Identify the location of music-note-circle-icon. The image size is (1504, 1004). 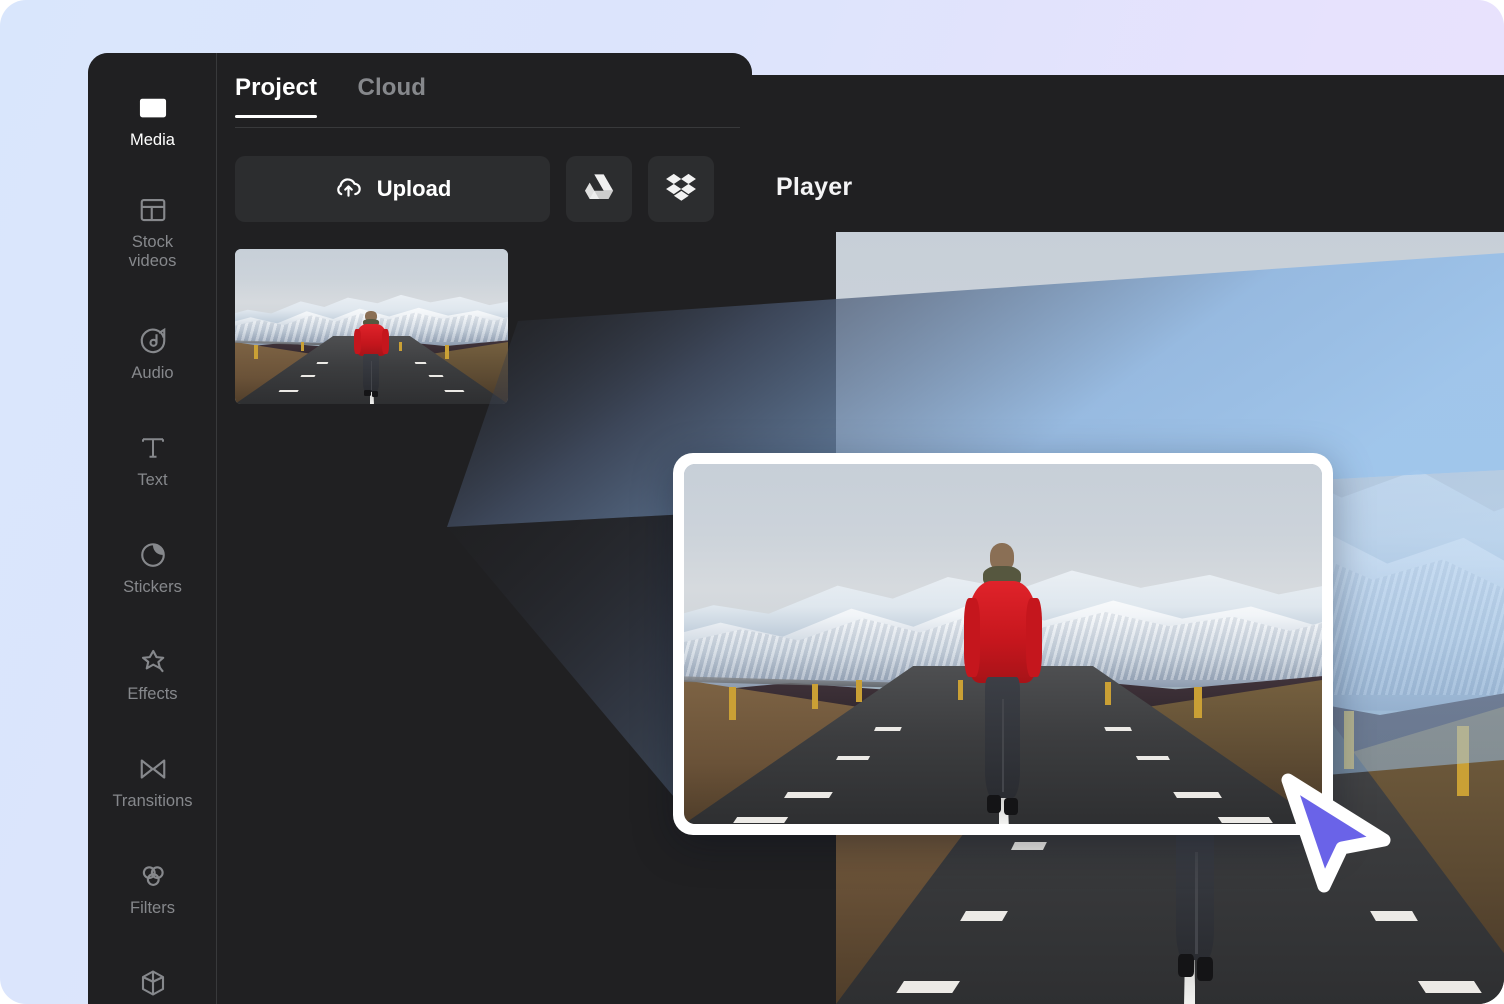
(153, 341).